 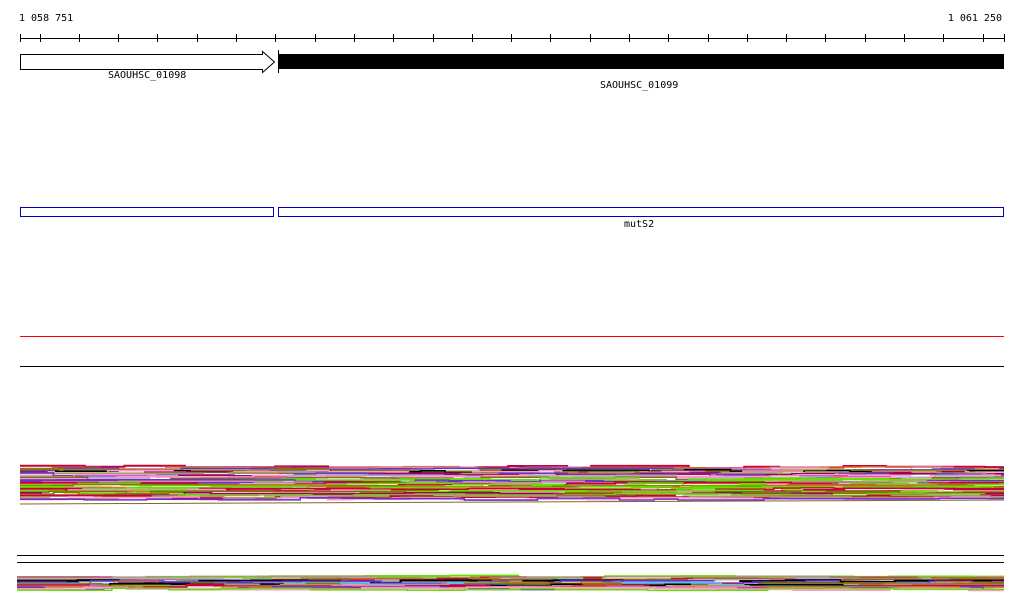 I want to click on gene-label-SAOUHSC_01098: SAOUHSC_01098, so click(x=147, y=75).